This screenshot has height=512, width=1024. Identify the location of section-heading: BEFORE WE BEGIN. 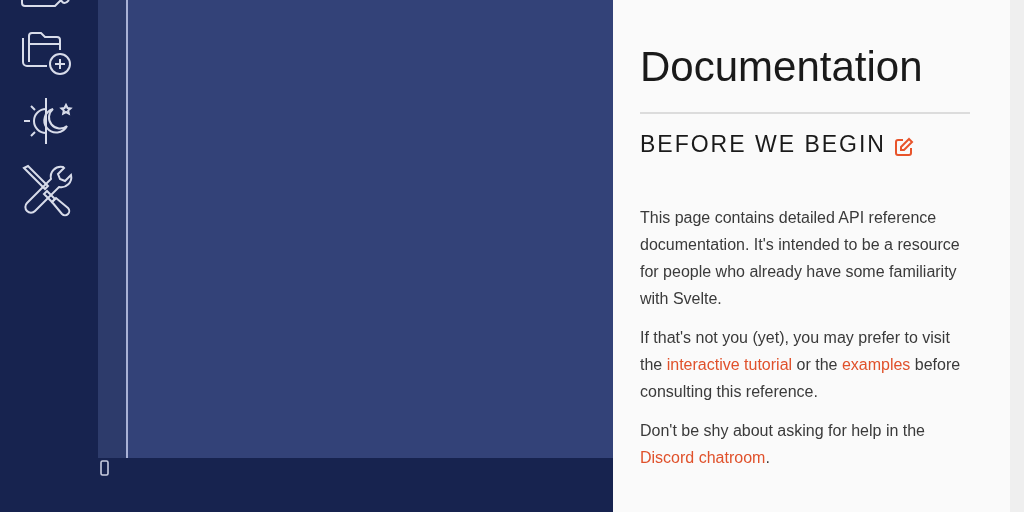
(763, 144).